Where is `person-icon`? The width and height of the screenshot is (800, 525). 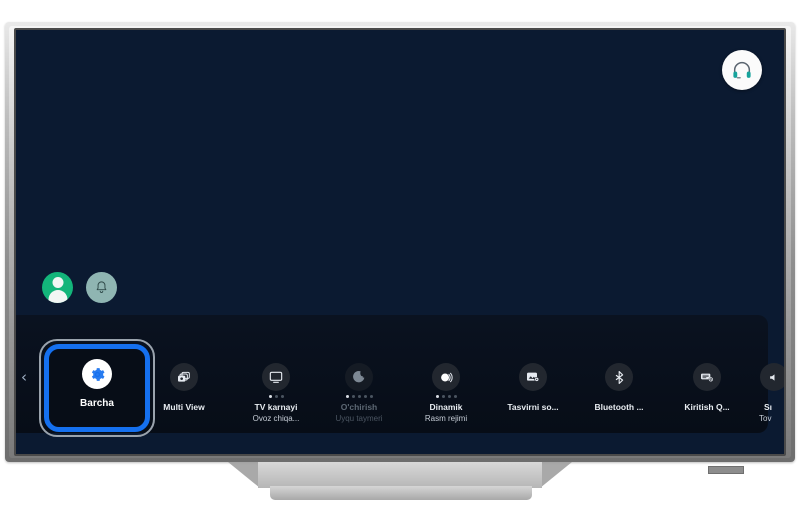
person-icon is located at coordinates (57, 282).